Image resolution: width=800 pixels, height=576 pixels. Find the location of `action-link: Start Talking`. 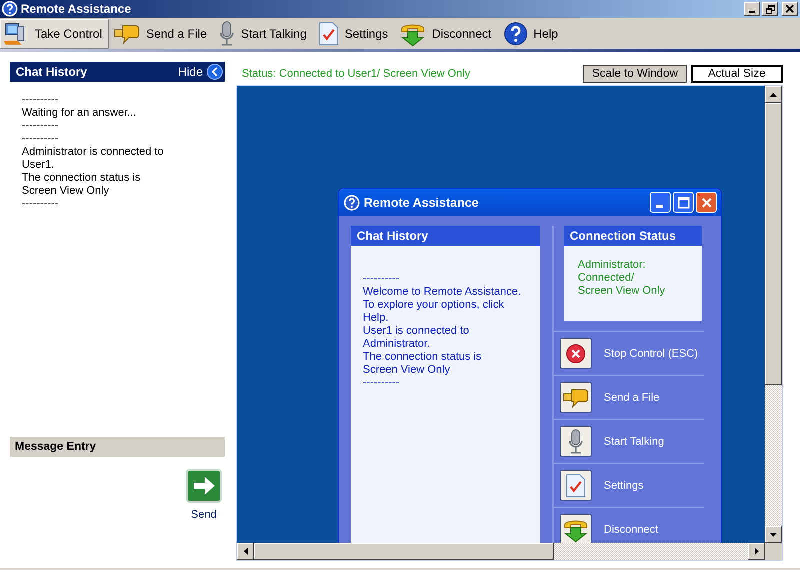

action-link: Start Talking is located at coordinates (634, 442).